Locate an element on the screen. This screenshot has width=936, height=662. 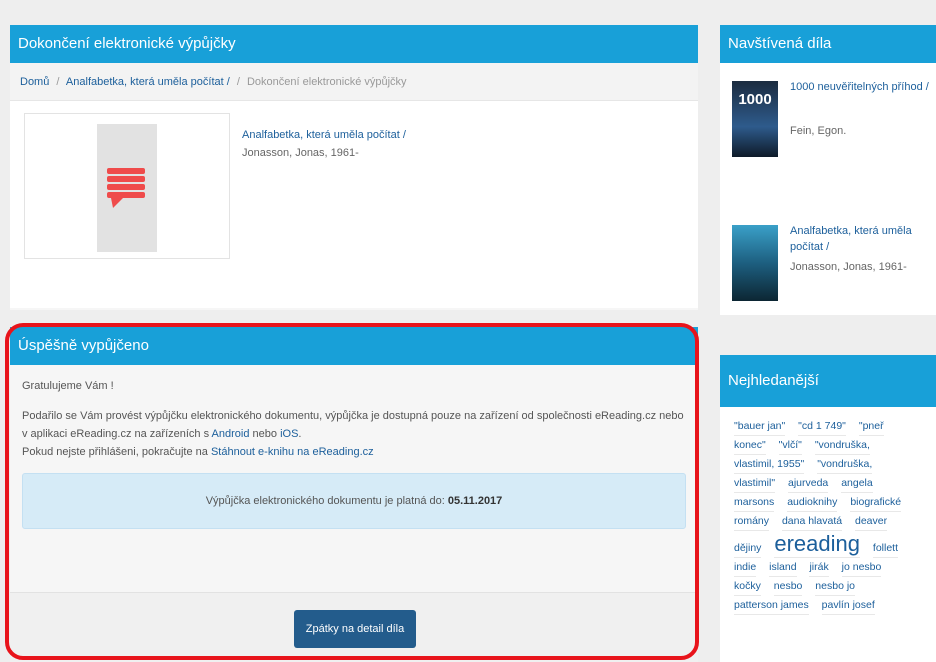
tag-link: jirák is located at coordinates (819, 567).